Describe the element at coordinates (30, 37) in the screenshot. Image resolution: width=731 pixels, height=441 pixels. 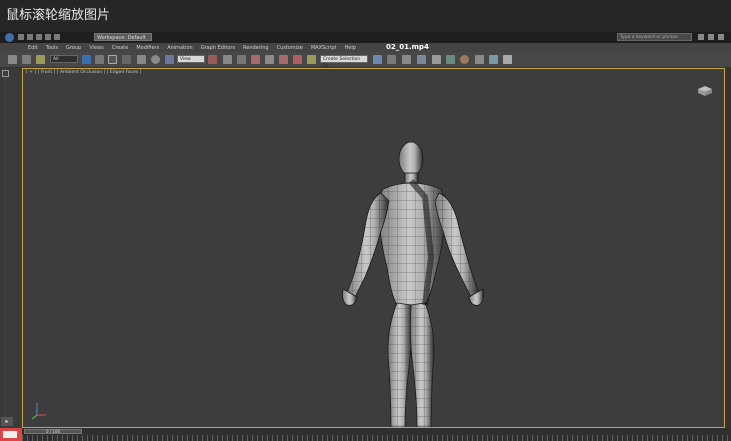
I see `open-file-icon` at that location.